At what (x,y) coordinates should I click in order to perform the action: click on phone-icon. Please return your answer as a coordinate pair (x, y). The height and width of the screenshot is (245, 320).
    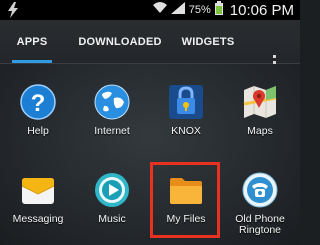
    Looking at the image, I should click on (260, 190).